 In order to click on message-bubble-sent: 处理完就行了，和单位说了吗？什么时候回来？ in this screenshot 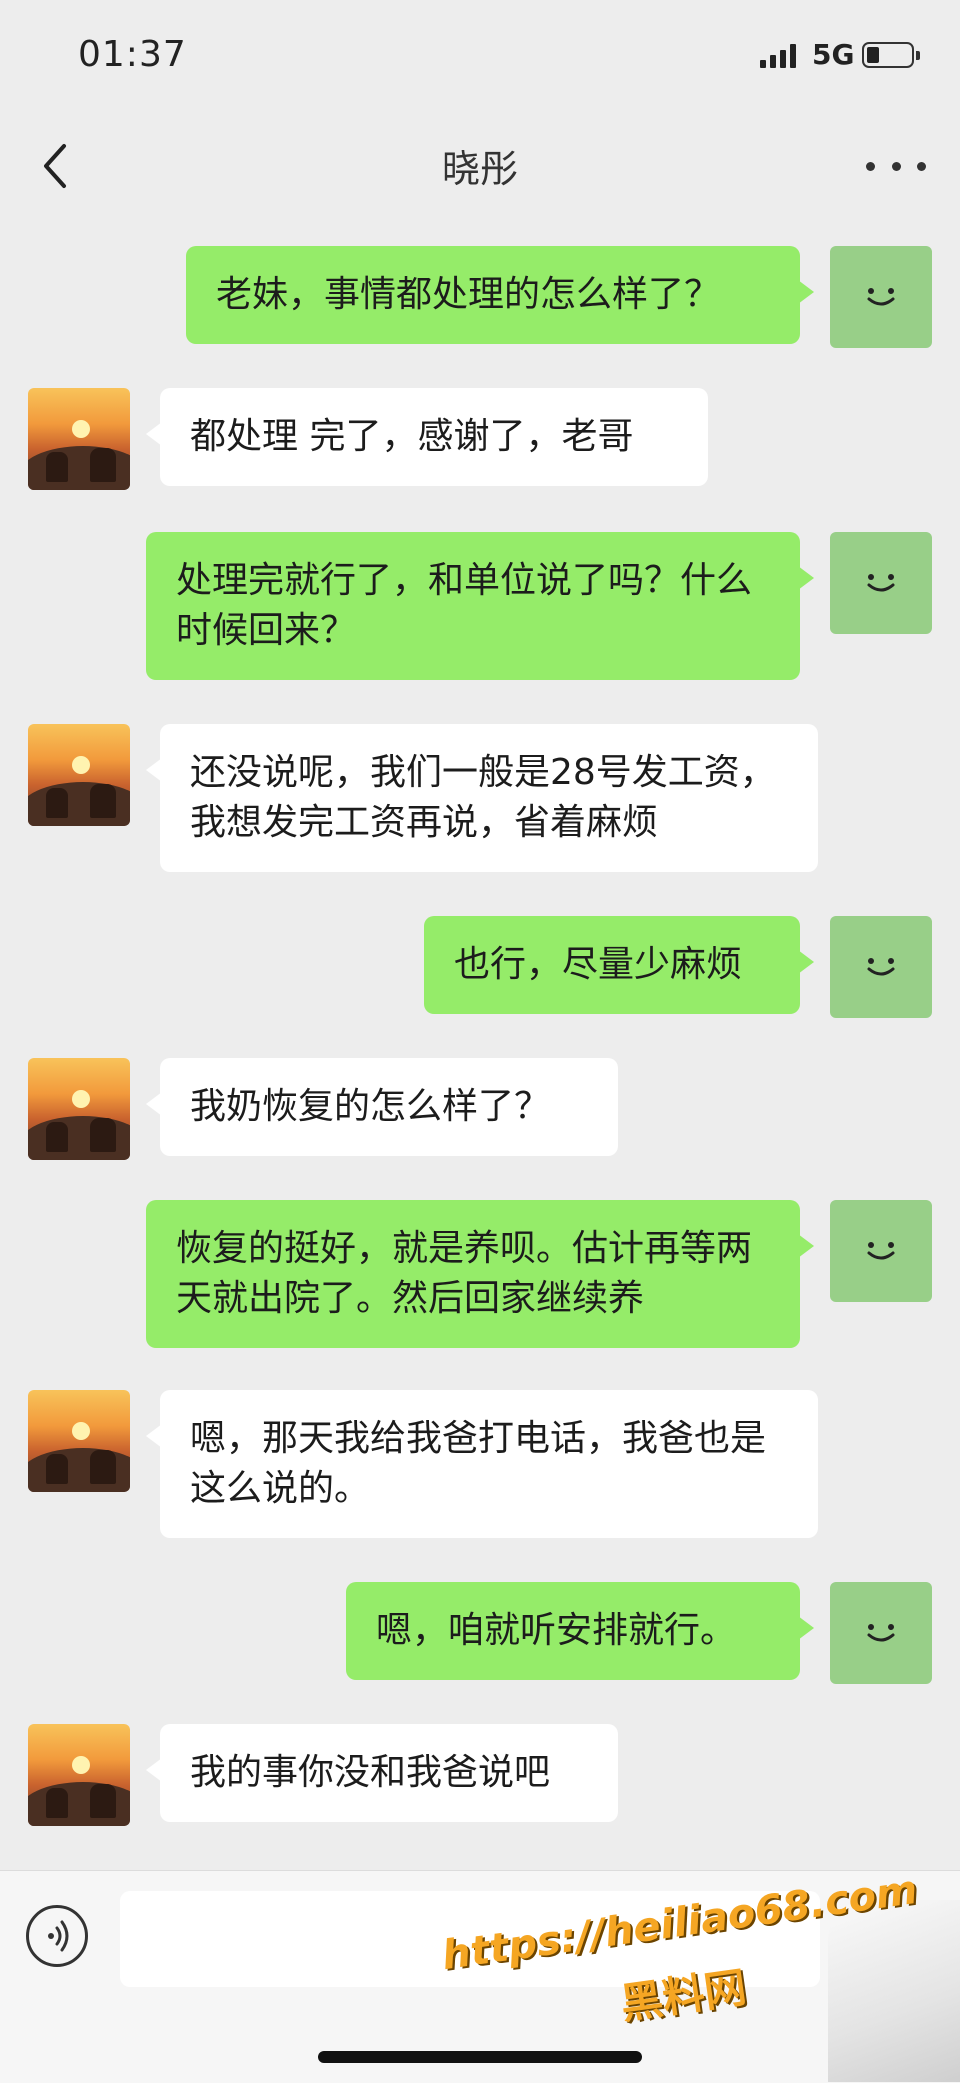, I will do `click(480, 606)`.